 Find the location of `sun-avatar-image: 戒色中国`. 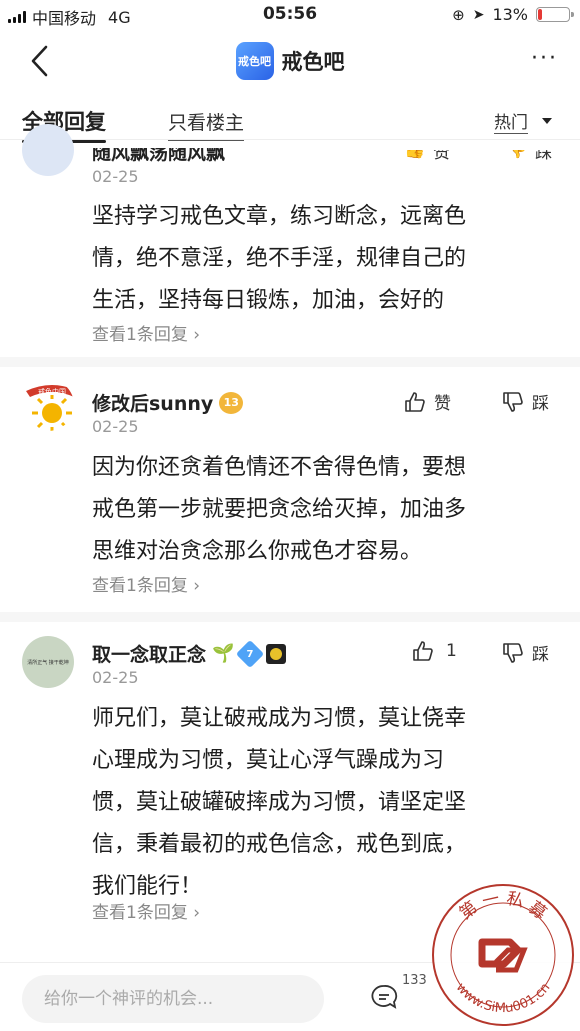

sun-avatar-image: 戒色中国 is located at coordinates (50, 408).